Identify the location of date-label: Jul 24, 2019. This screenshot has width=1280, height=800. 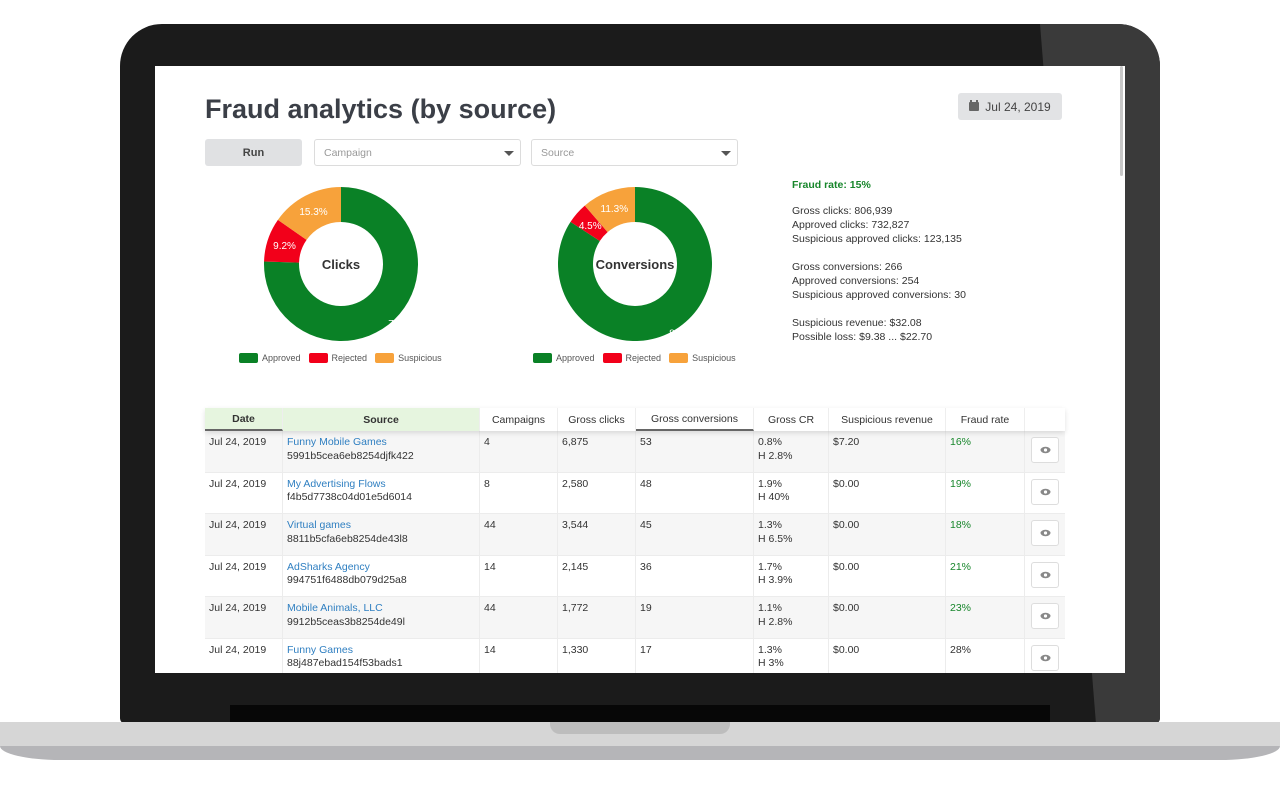
(1018, 106).